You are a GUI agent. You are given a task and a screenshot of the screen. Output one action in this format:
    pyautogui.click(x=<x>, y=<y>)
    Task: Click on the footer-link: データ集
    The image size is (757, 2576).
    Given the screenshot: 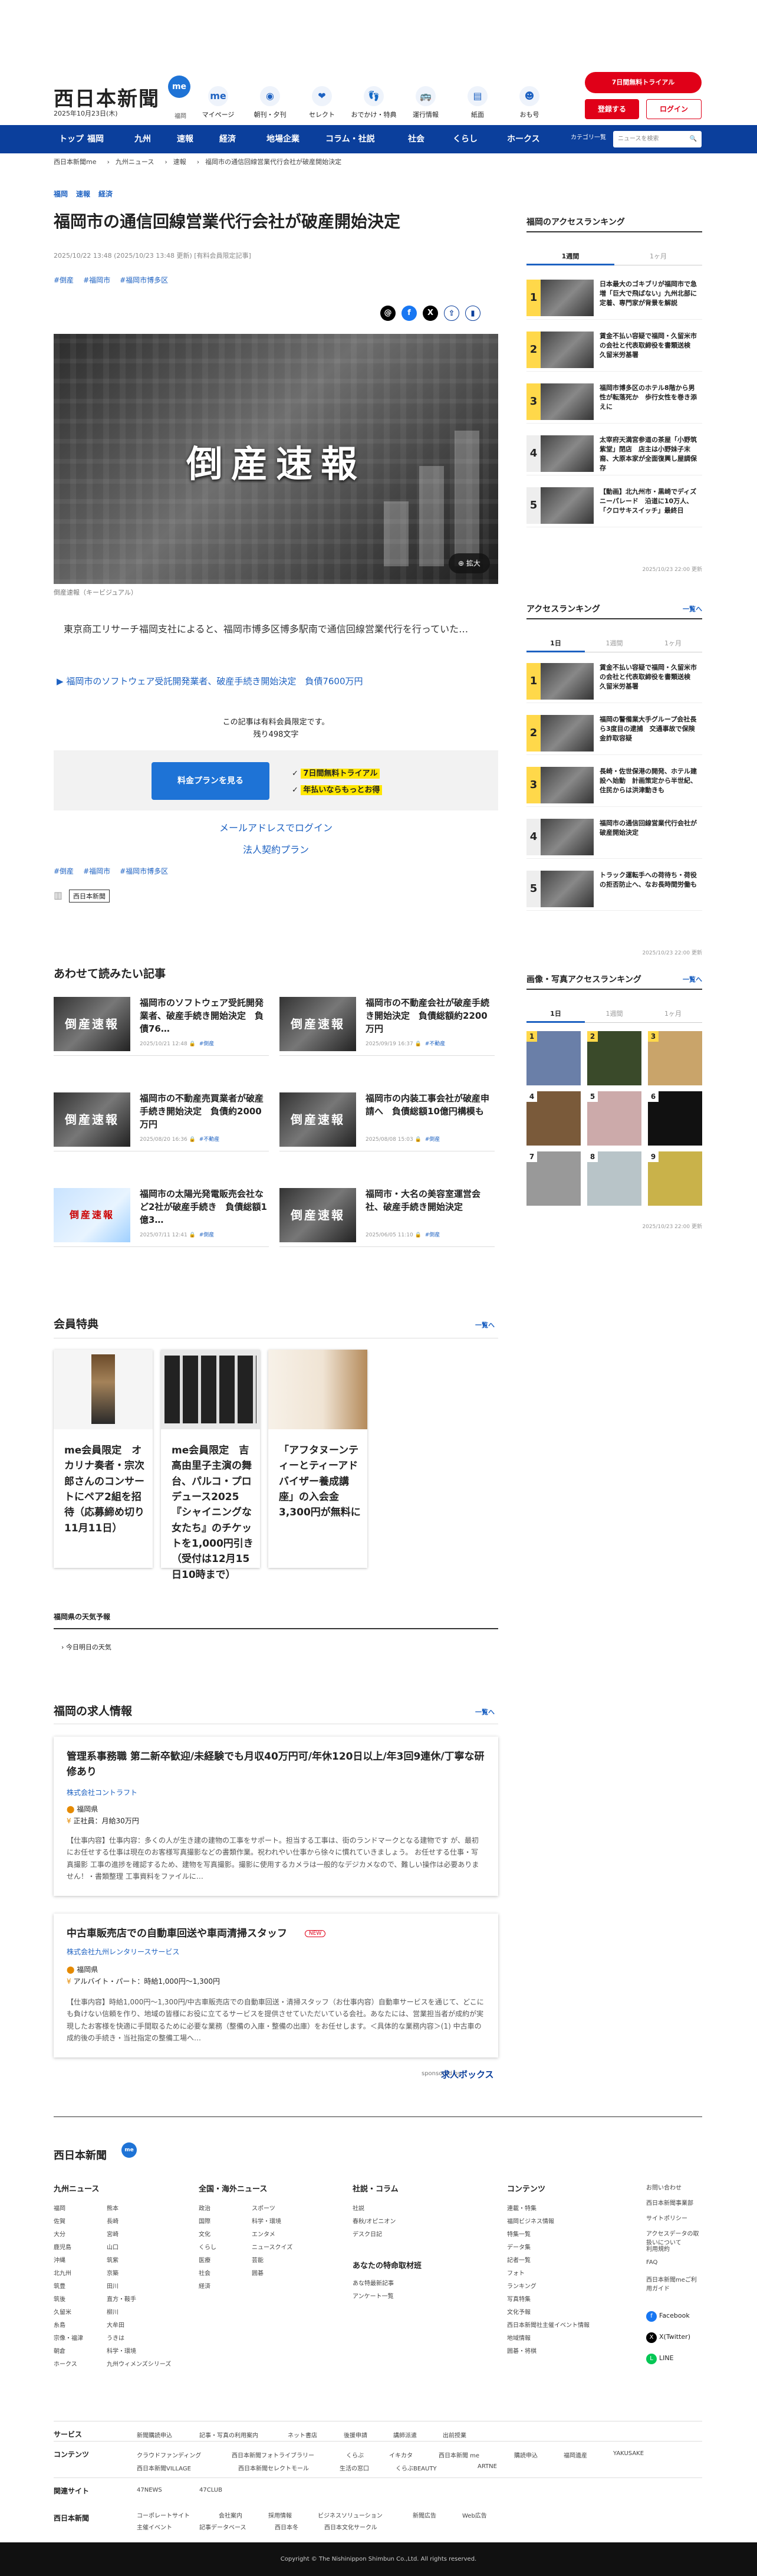 What is the action you would take?
    pyautogui.click(x=519, y=2246)
    